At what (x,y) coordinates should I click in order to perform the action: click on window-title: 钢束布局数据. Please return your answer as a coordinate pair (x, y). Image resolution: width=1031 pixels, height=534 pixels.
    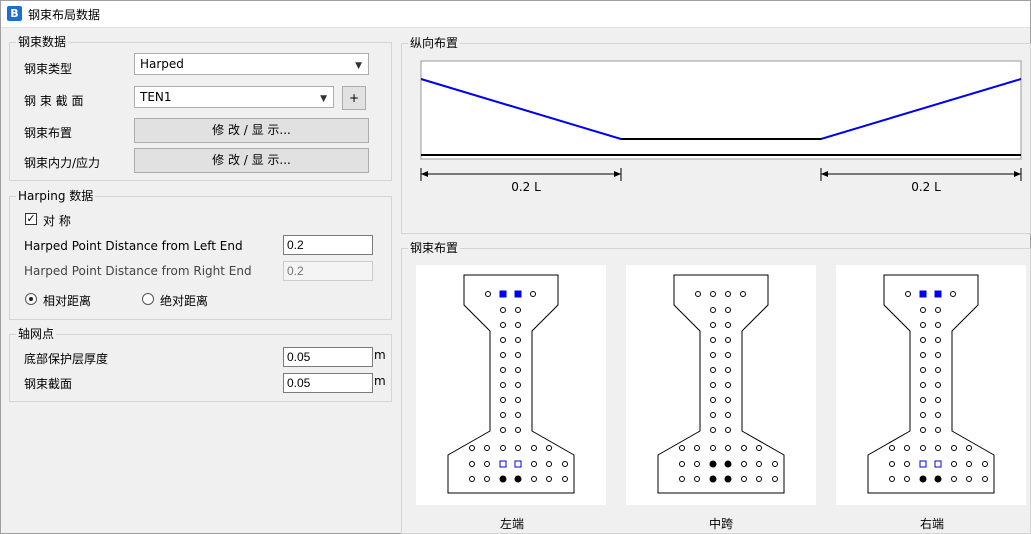
    Looking at the image, I should click on (64, 15).